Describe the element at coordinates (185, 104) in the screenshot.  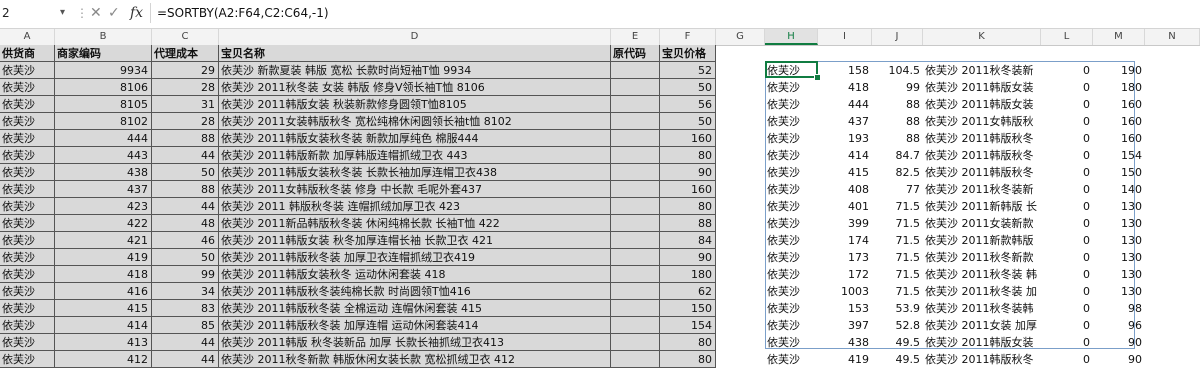
I see `cell-agent-cost: 31` at that location.